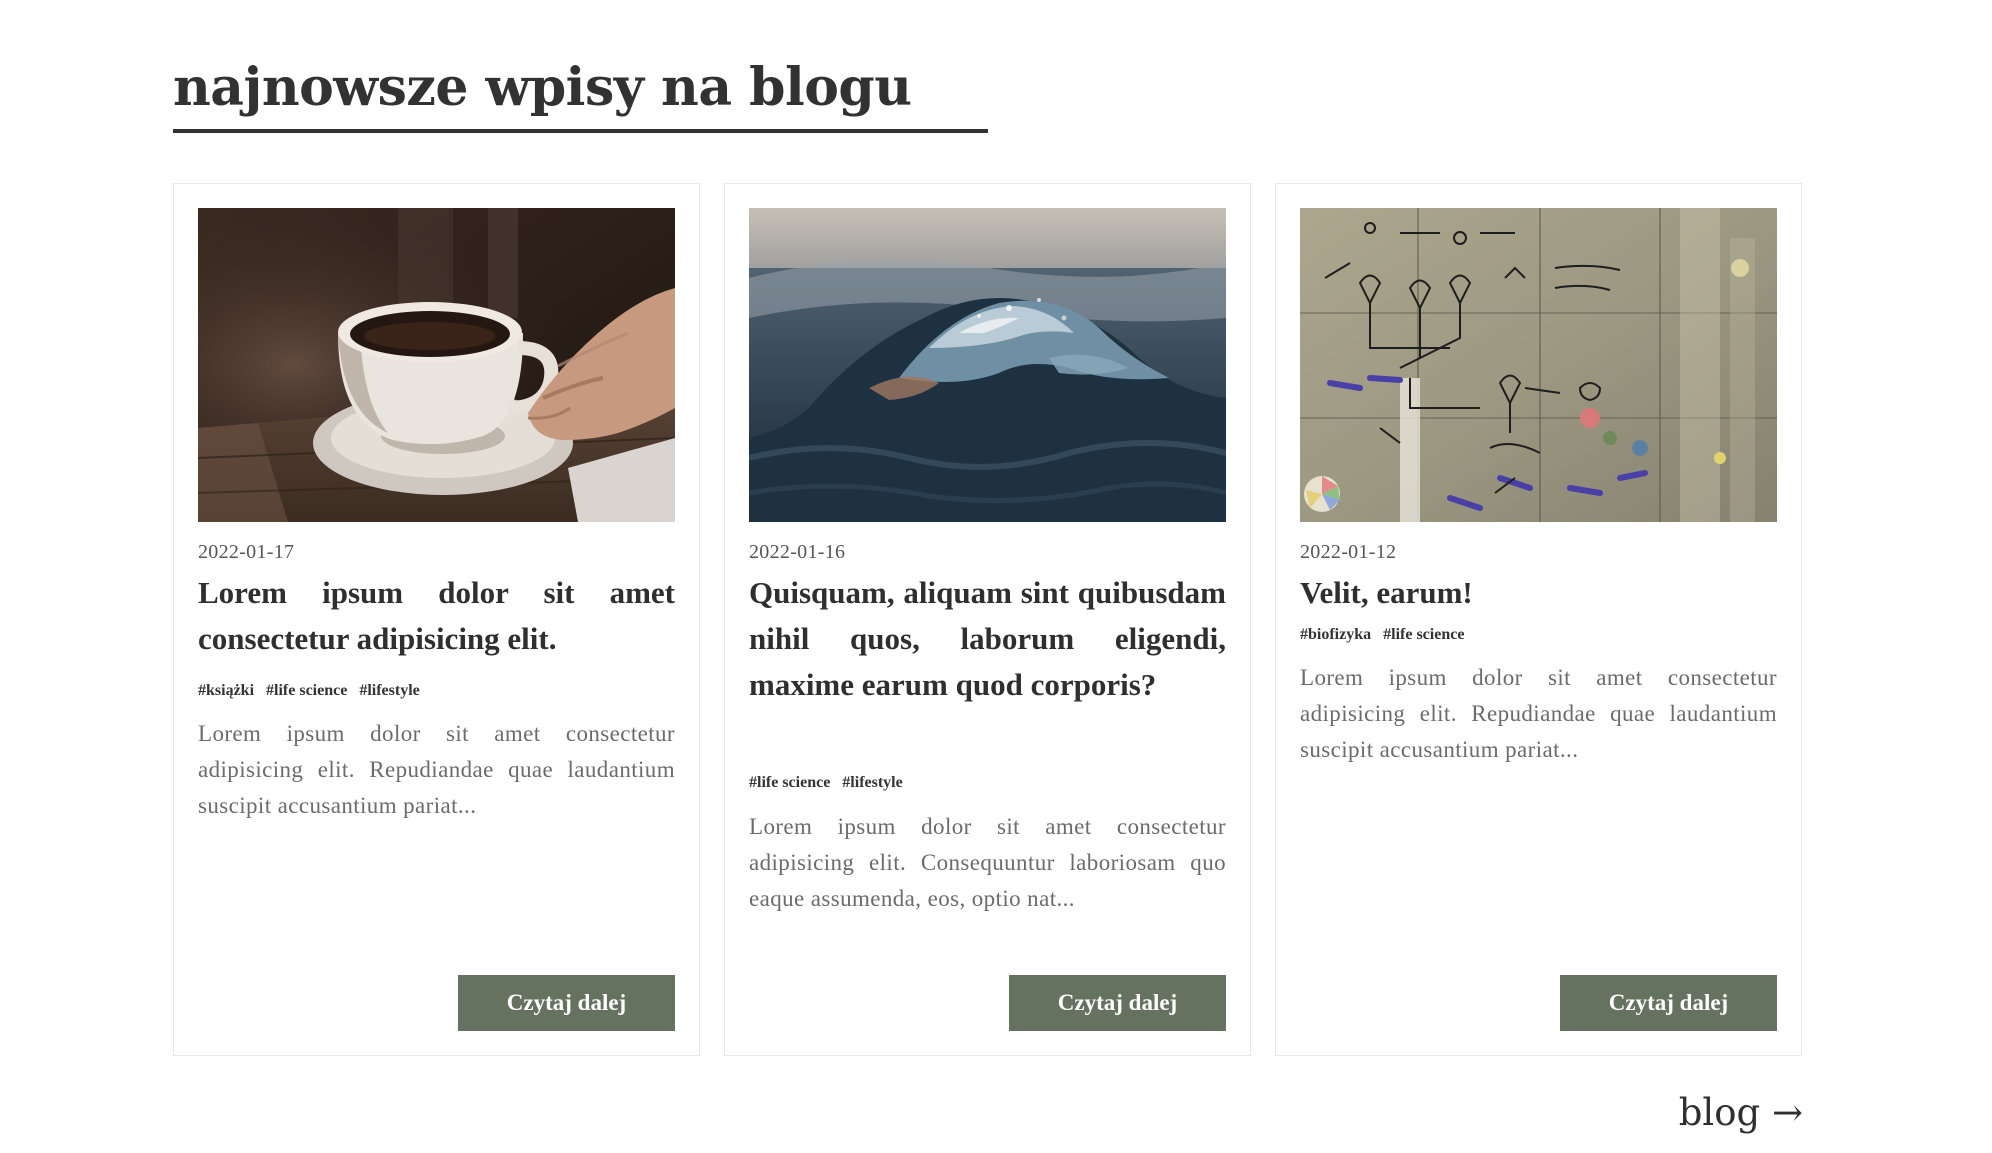 Image resolution: width=1992 pixels, height=1153 pixels. I want to click on post-tags: #biofizyka #life science, so click(1386, 635).